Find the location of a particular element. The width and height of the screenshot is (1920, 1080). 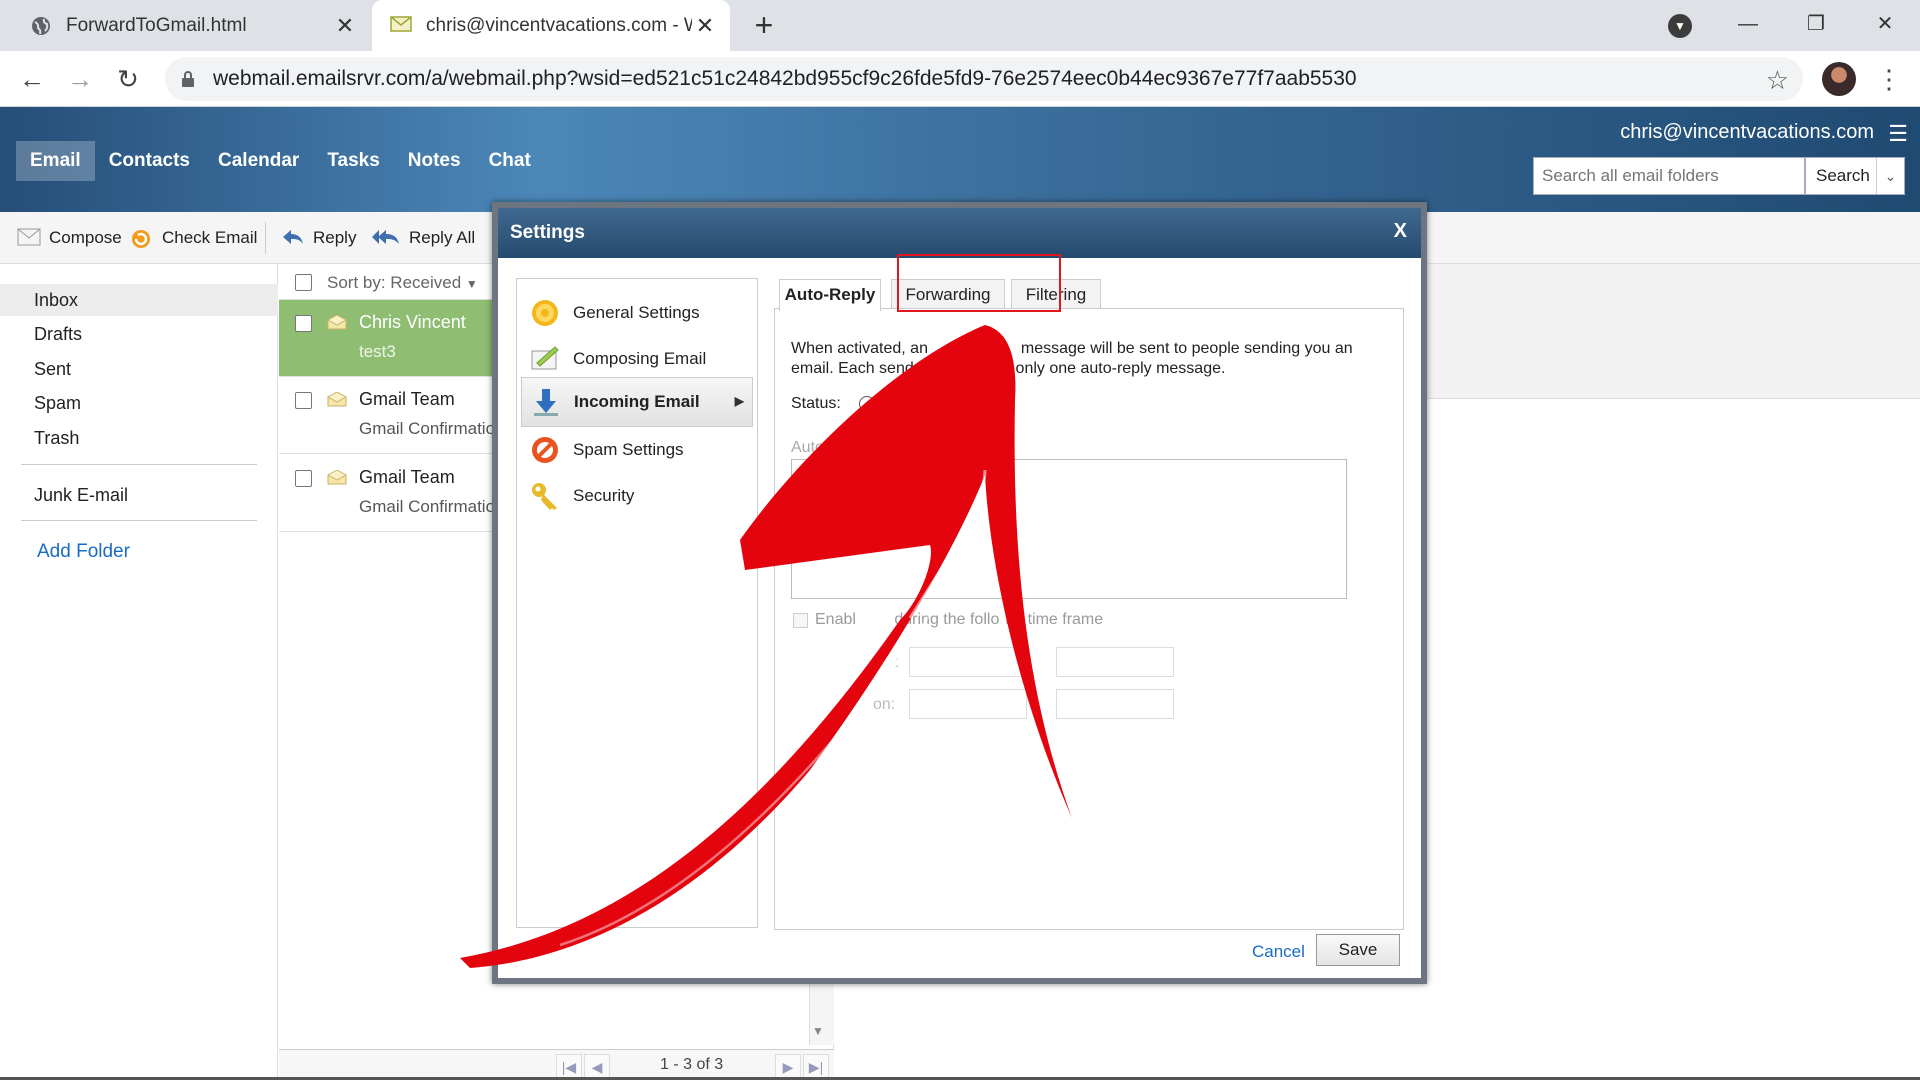

reply-arrow-icon is located at coordinates (293, 238).